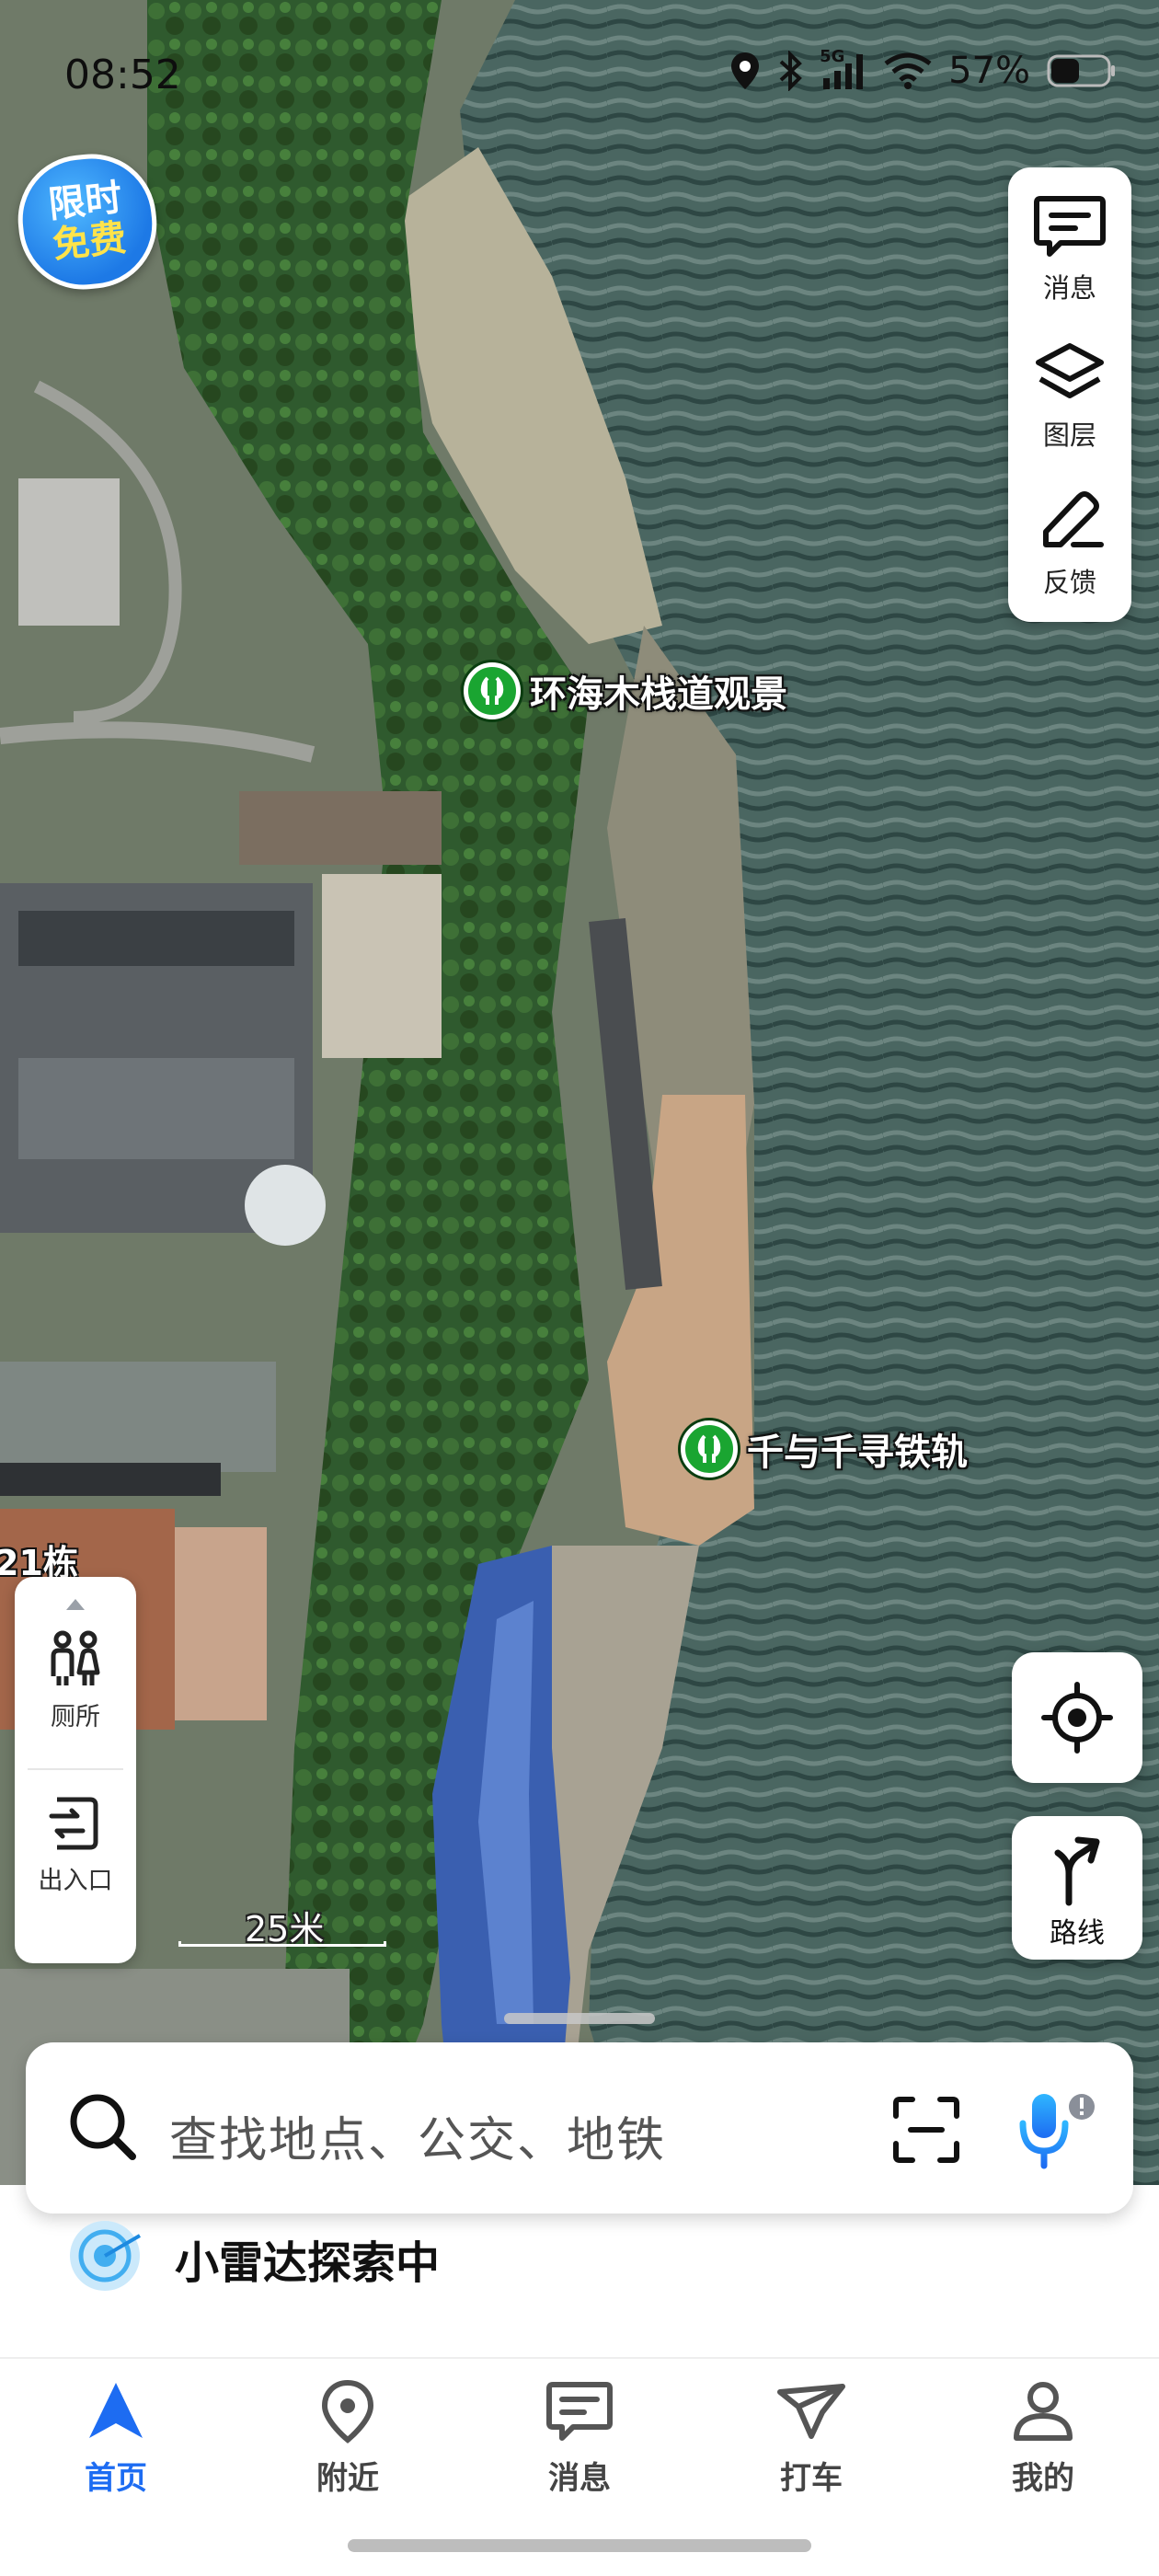 The image size is (1159, 2576). What do you see at coordinates (579, 50) in the screenshot?
I see `status-bar: 08:52 5G 57%` at bounding box center [579, 50].